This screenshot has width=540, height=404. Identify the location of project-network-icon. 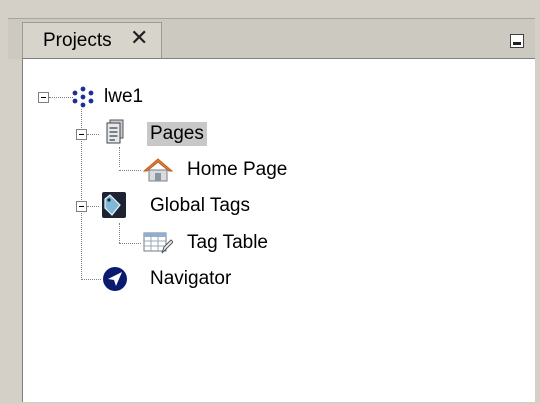
(83, 97).